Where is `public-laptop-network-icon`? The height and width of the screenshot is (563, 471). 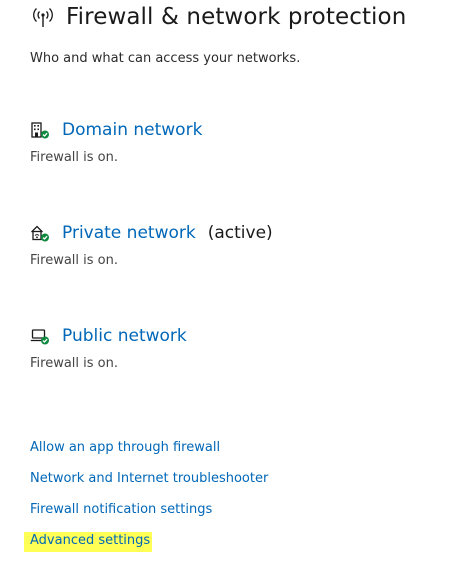
public-laptop-network-icon is located at coordinates (40, 336).